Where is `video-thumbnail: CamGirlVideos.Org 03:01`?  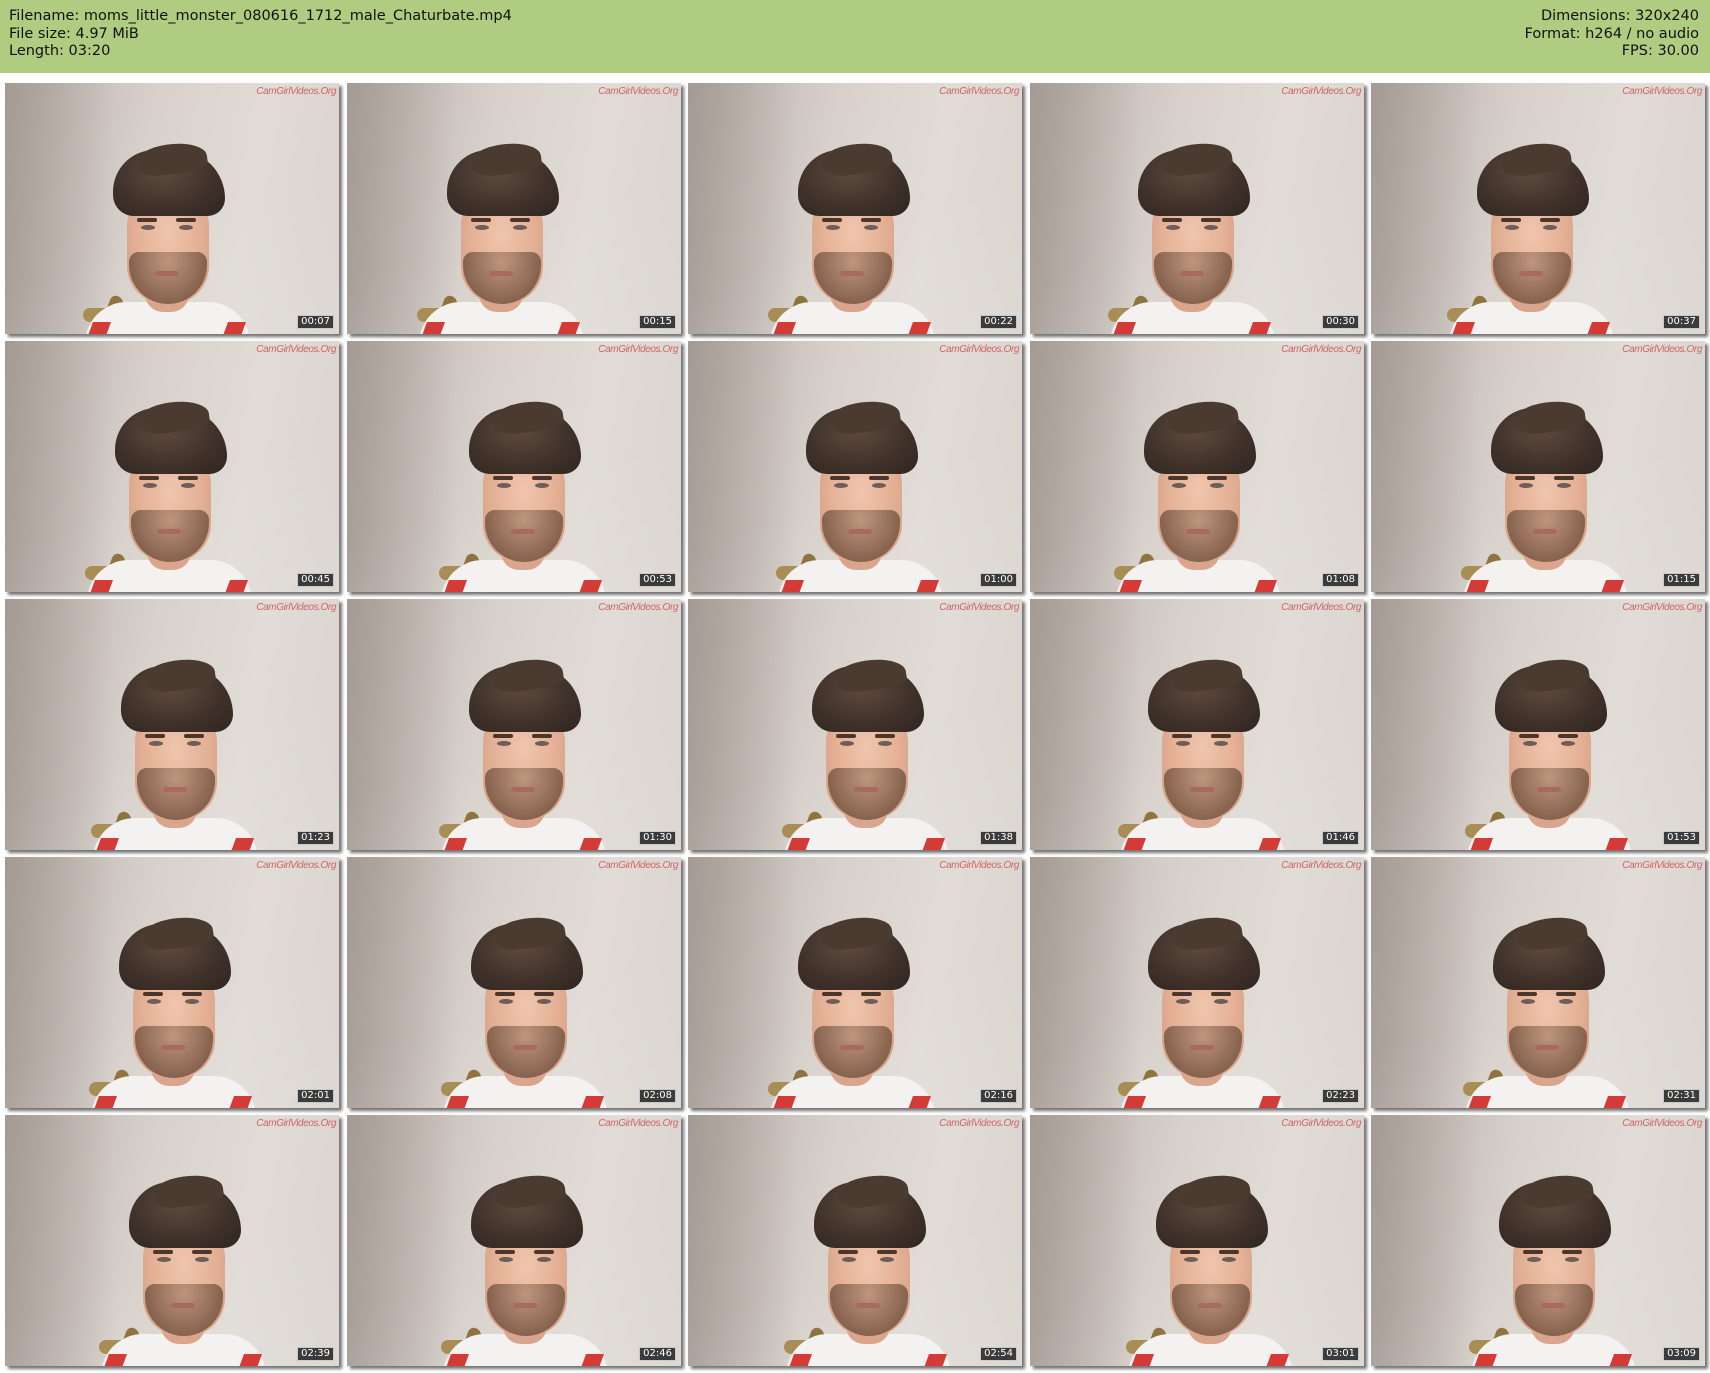 video-thumbnail: CamGirlVideos.Org 03:01 is located at coordinates (1197, 1240).